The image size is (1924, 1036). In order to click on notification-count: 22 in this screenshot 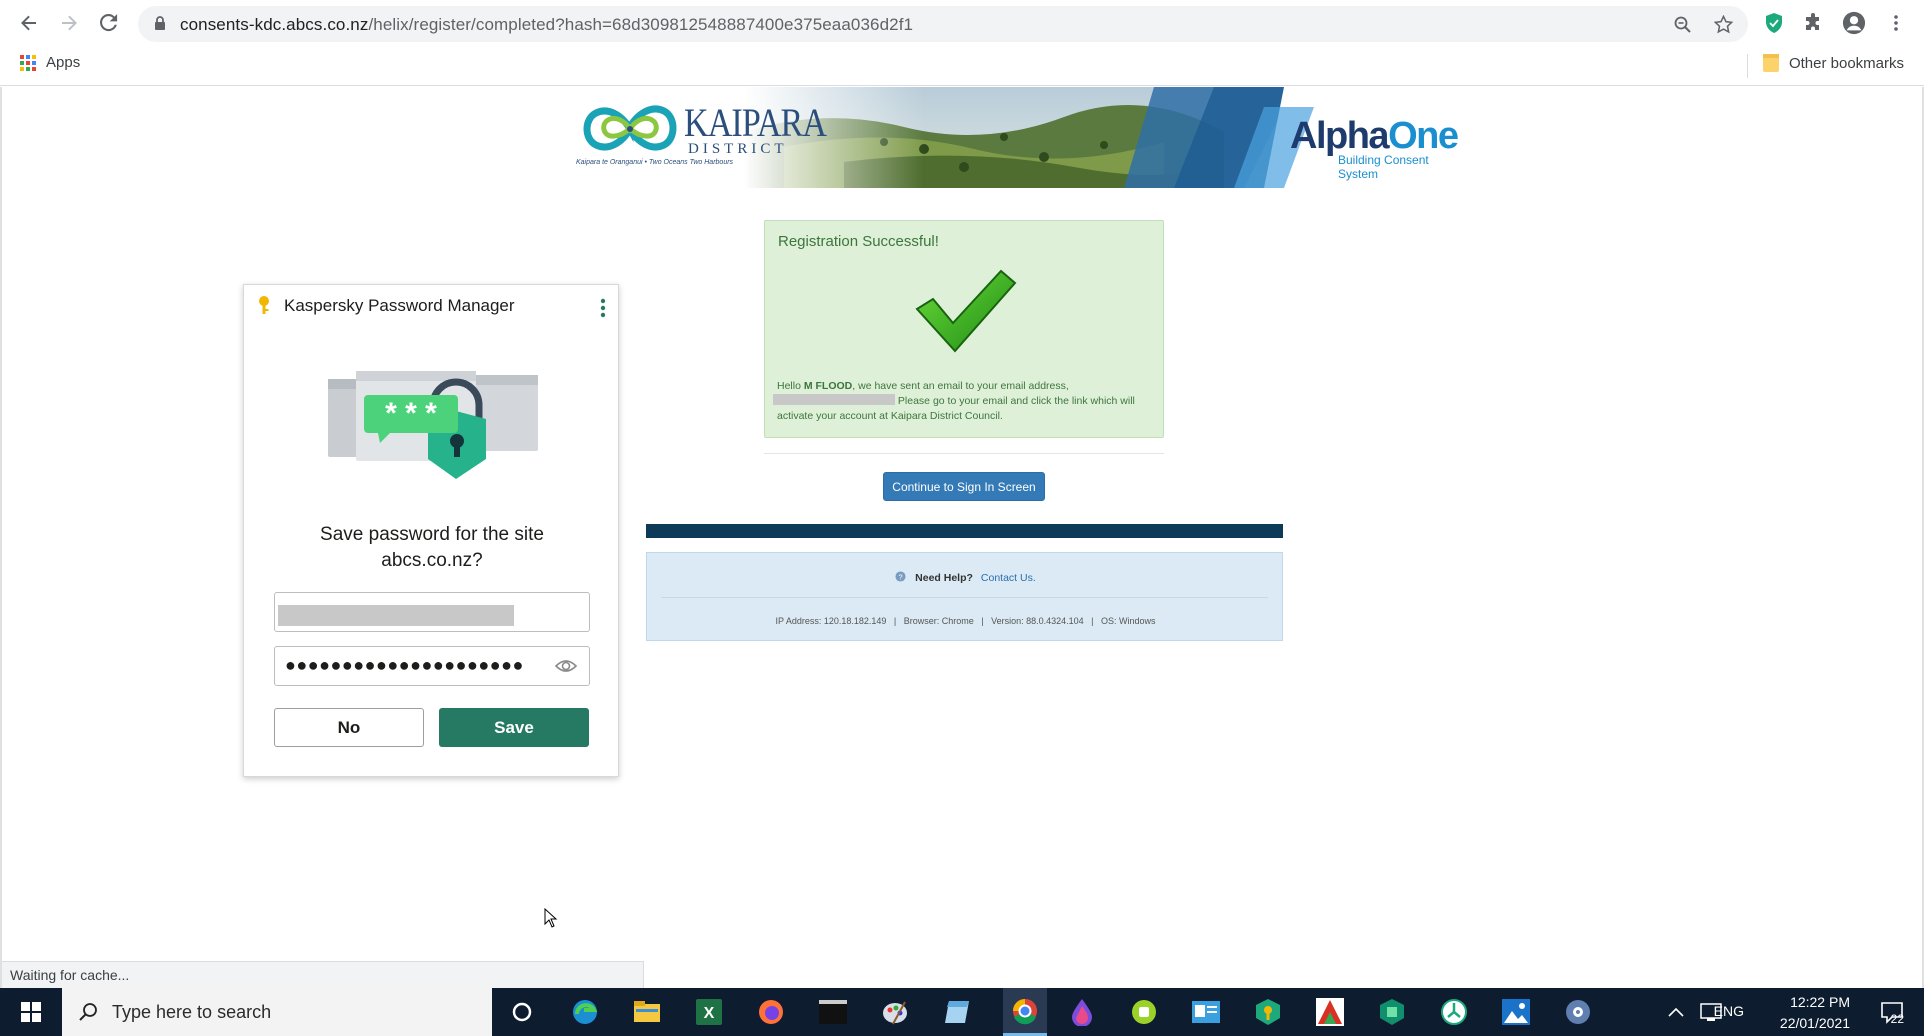, I will do `click(1897, 1019)`.